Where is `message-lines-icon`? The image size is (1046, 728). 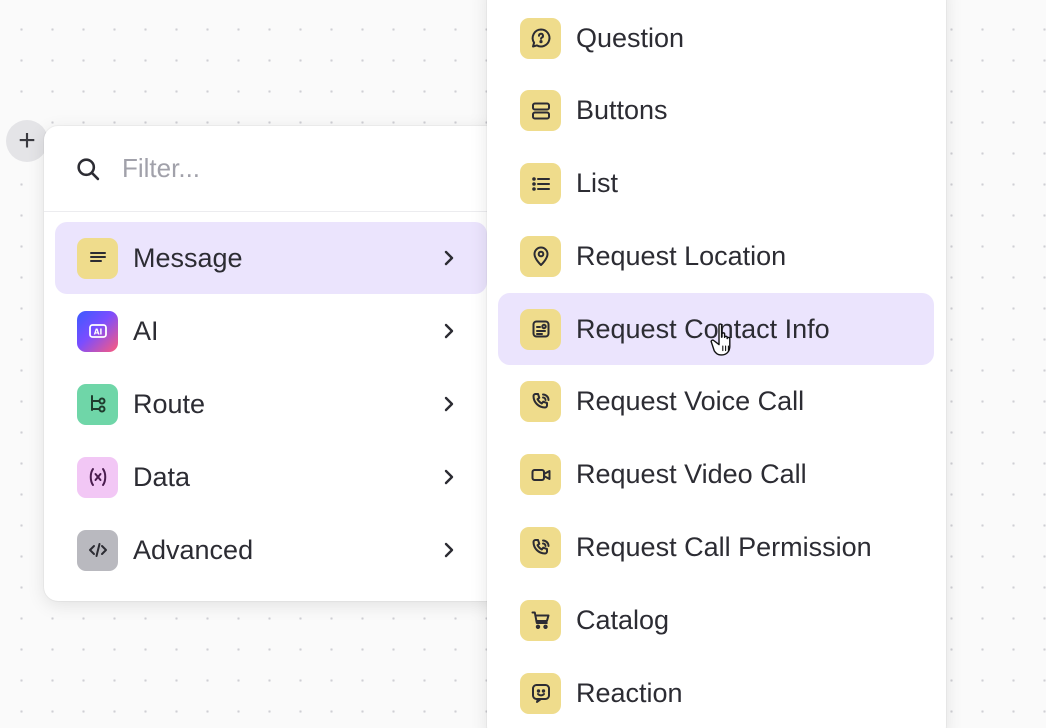 message-lines-icon is located at coordinates (97, 258).